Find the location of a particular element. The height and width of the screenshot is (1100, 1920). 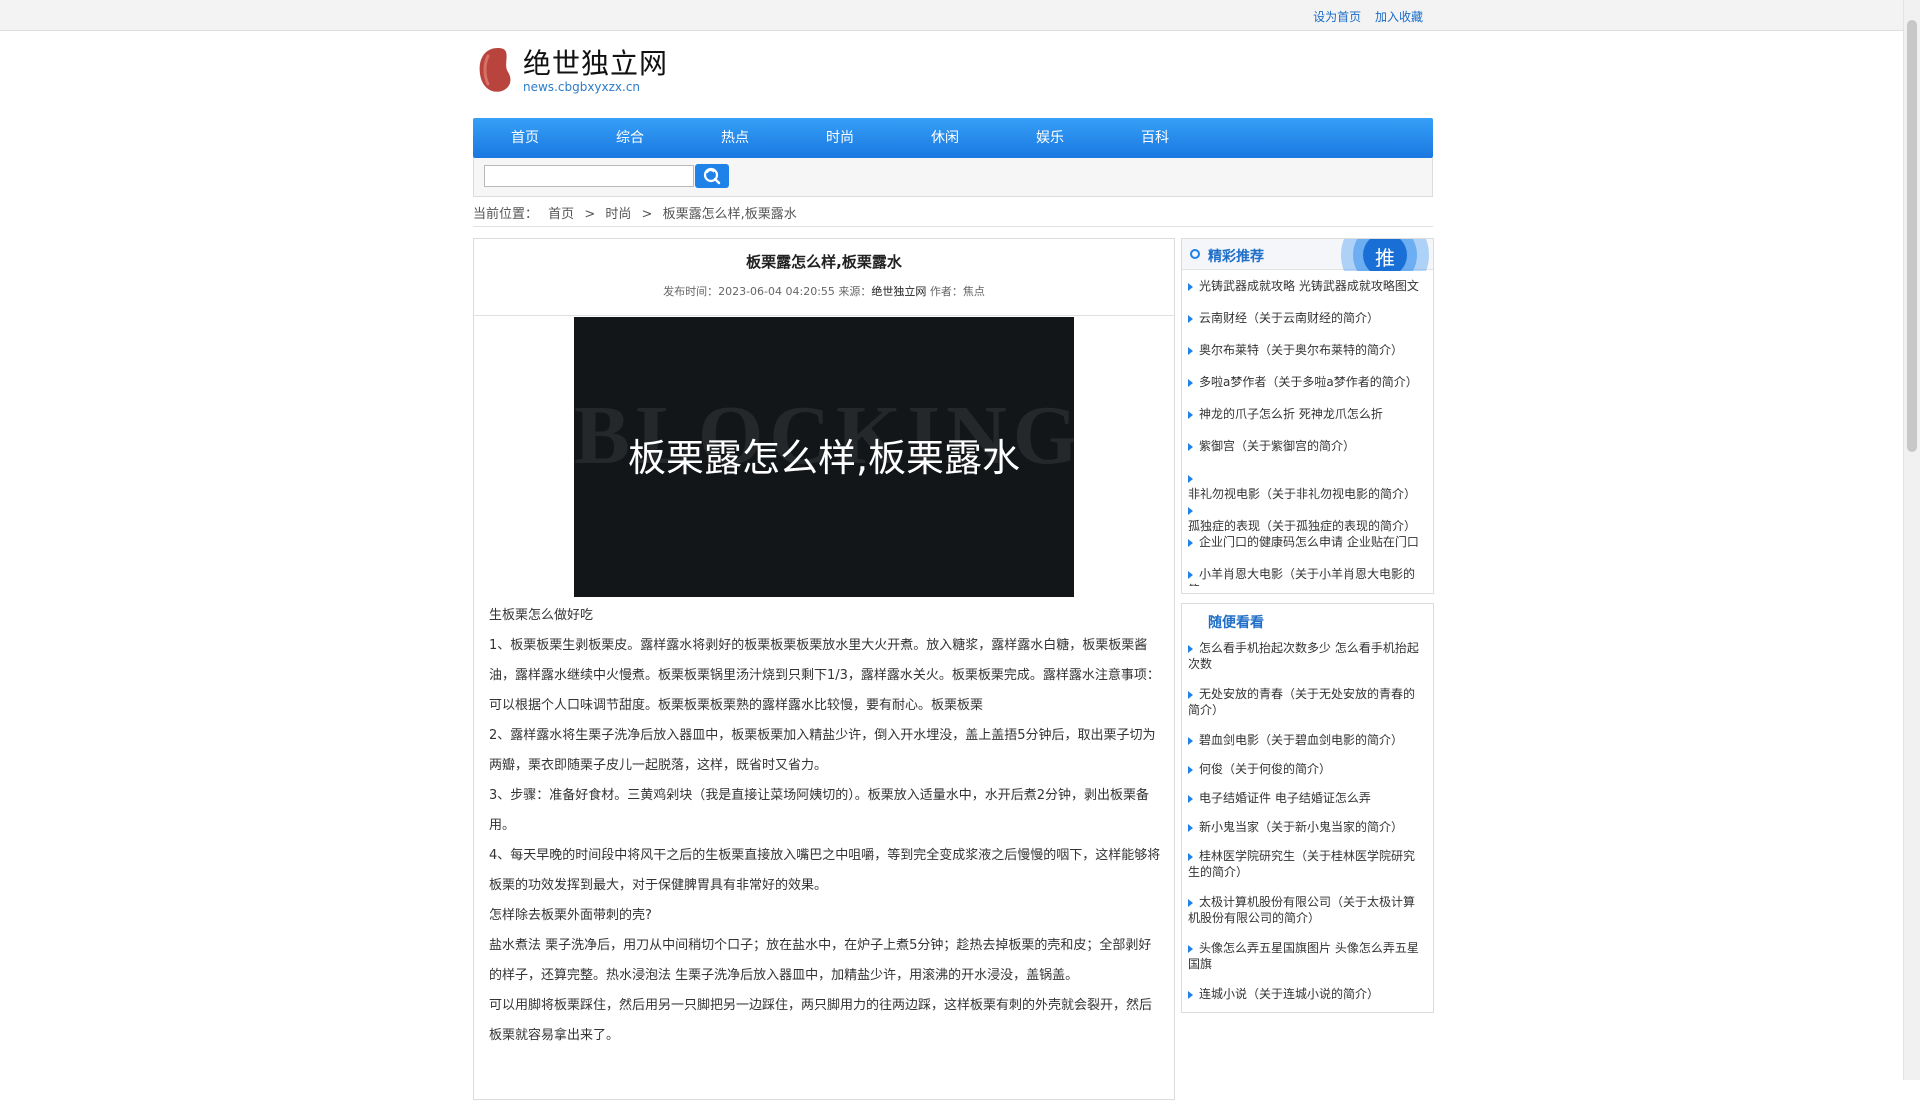

top-links: 设为首页 加入收藏 is located at coordinates (1363, 16).